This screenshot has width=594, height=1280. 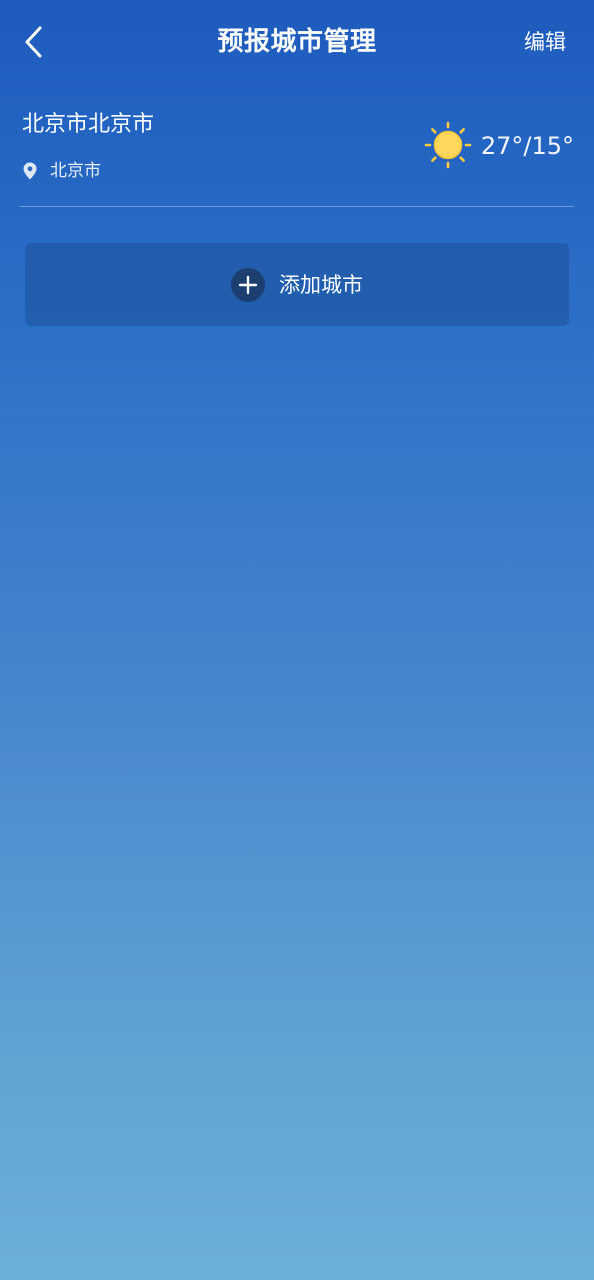 What do you see at coordinates (321, 284) in the screenshot?
I see `add-city-label: 添加城市` at bounding box center [321, 284].